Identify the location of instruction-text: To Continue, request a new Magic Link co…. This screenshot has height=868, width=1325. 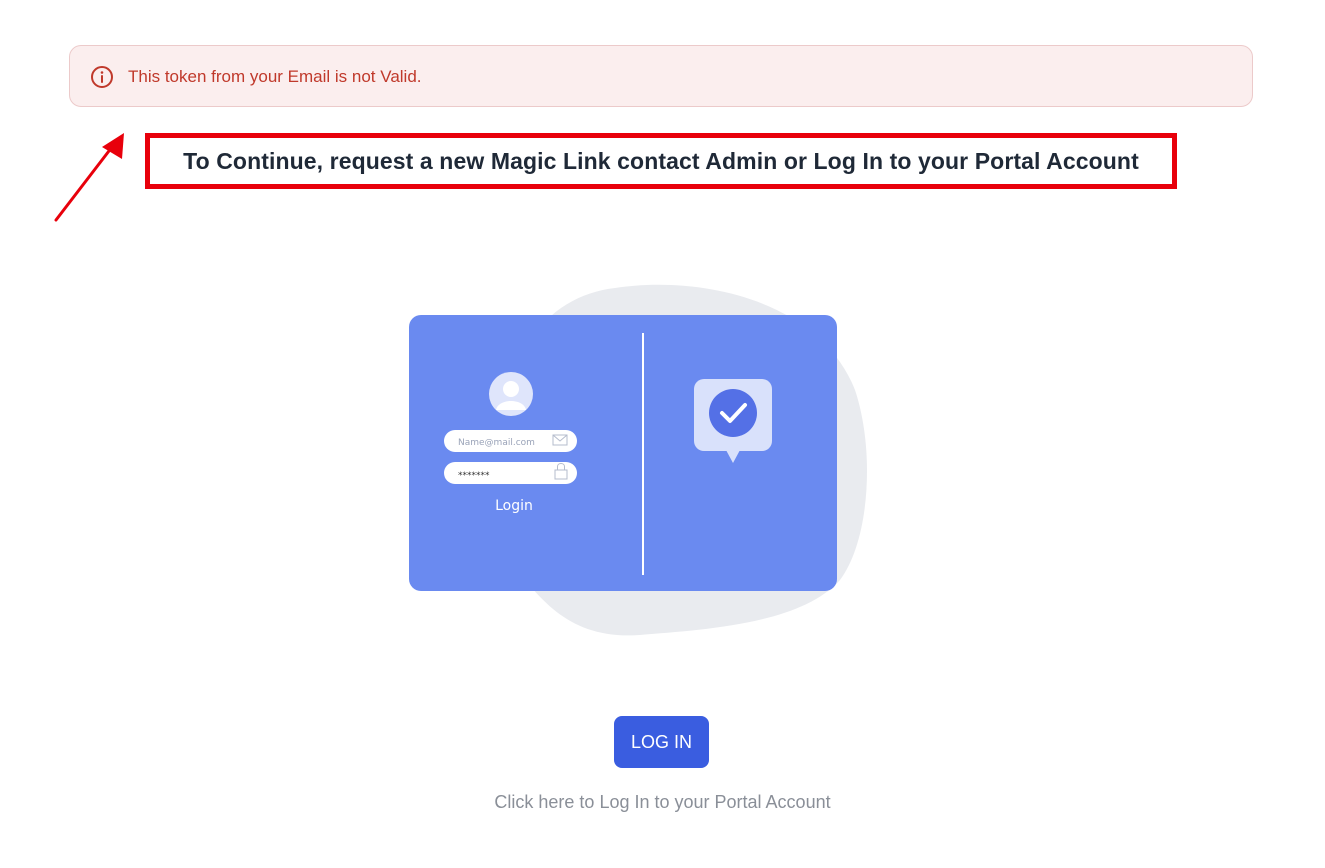
(661, 160).